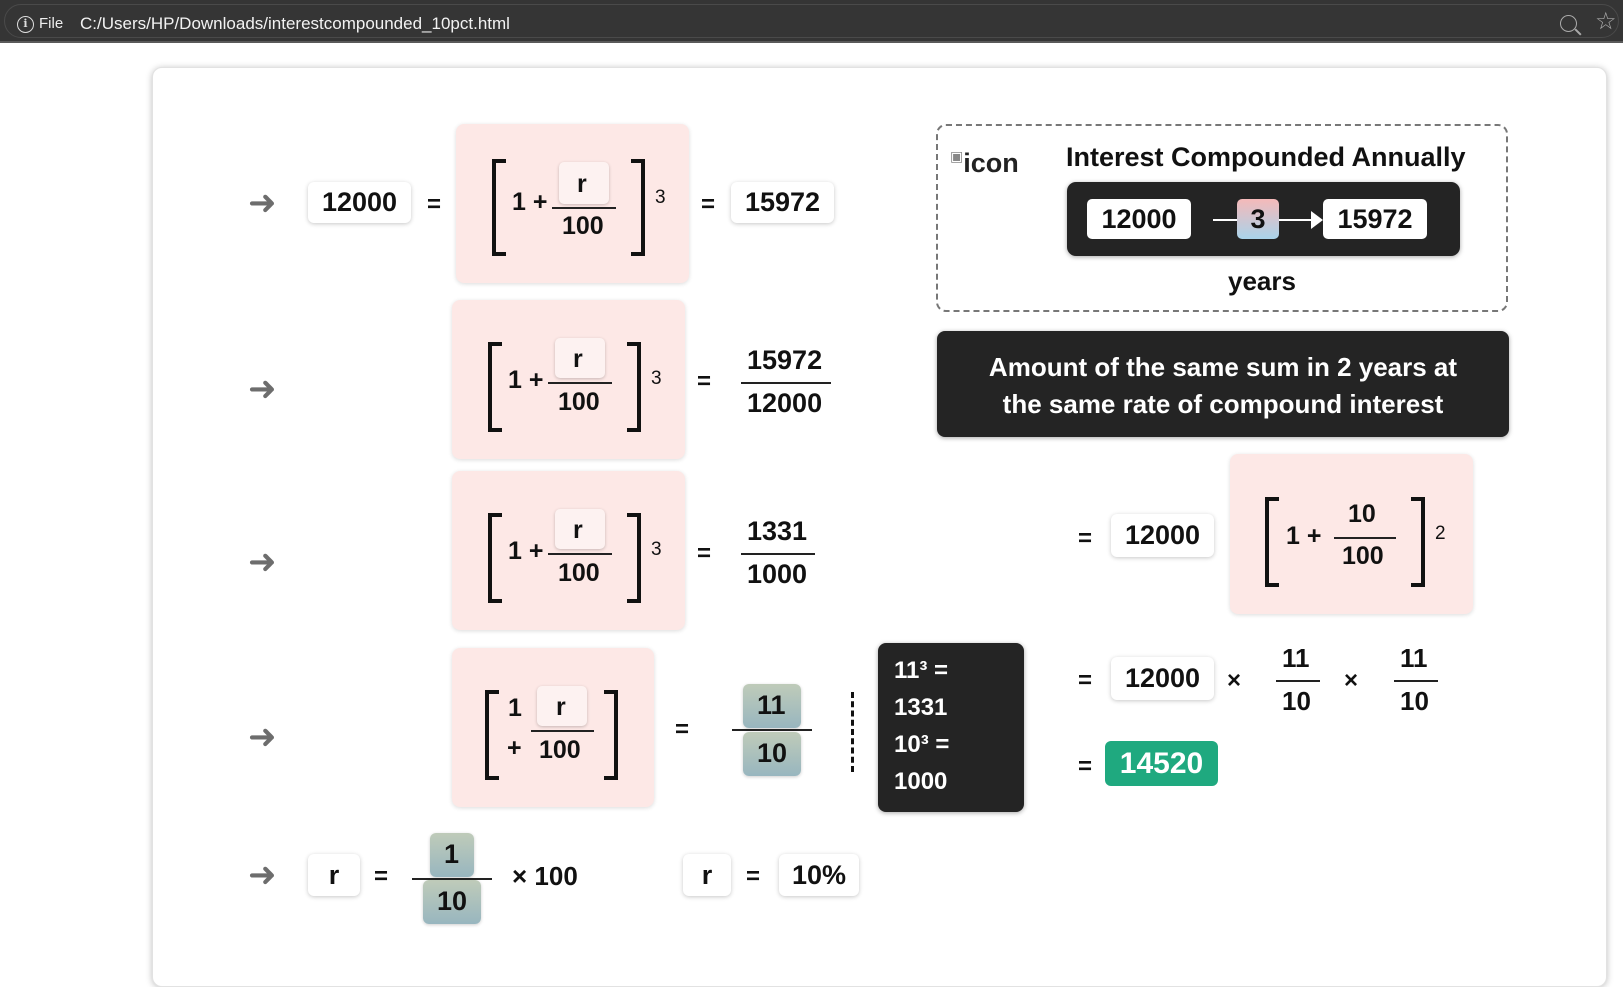 Image resolution: width=1623 pixels, height=987 pixels. Describe the element at coordinates (1363, 556) in the screenshot. I see `fraction-denominator: 100` at that location.